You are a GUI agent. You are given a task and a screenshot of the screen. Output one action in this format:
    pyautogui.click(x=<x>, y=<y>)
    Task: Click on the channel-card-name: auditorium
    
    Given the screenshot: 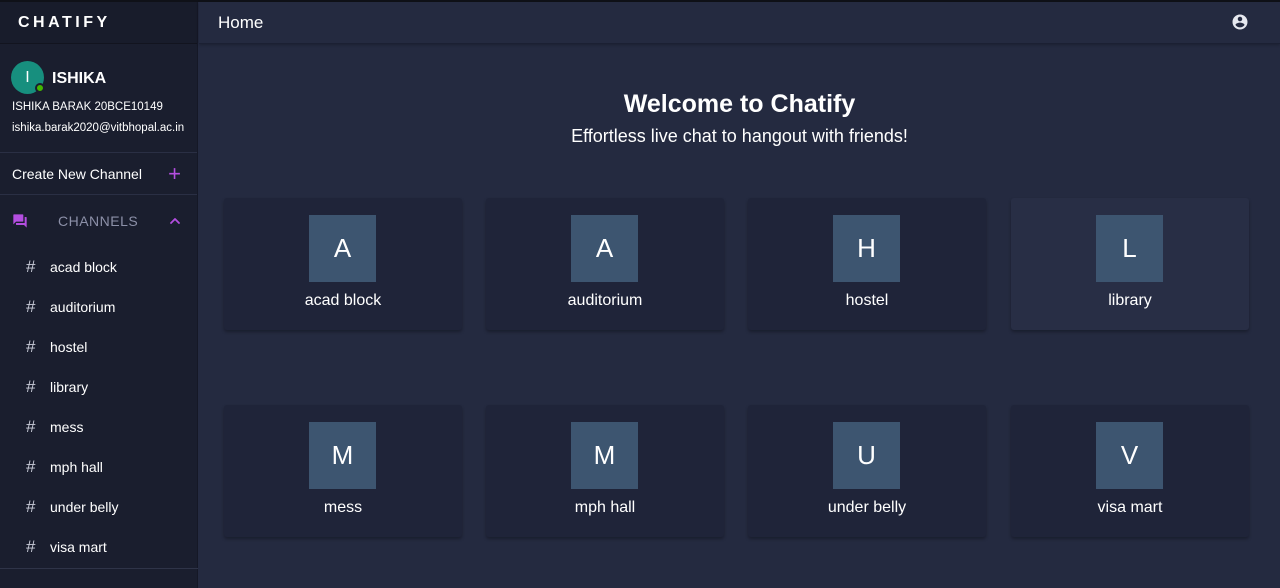 What is the action you would take?
    pyautogui.click(x=605, y=300)
    